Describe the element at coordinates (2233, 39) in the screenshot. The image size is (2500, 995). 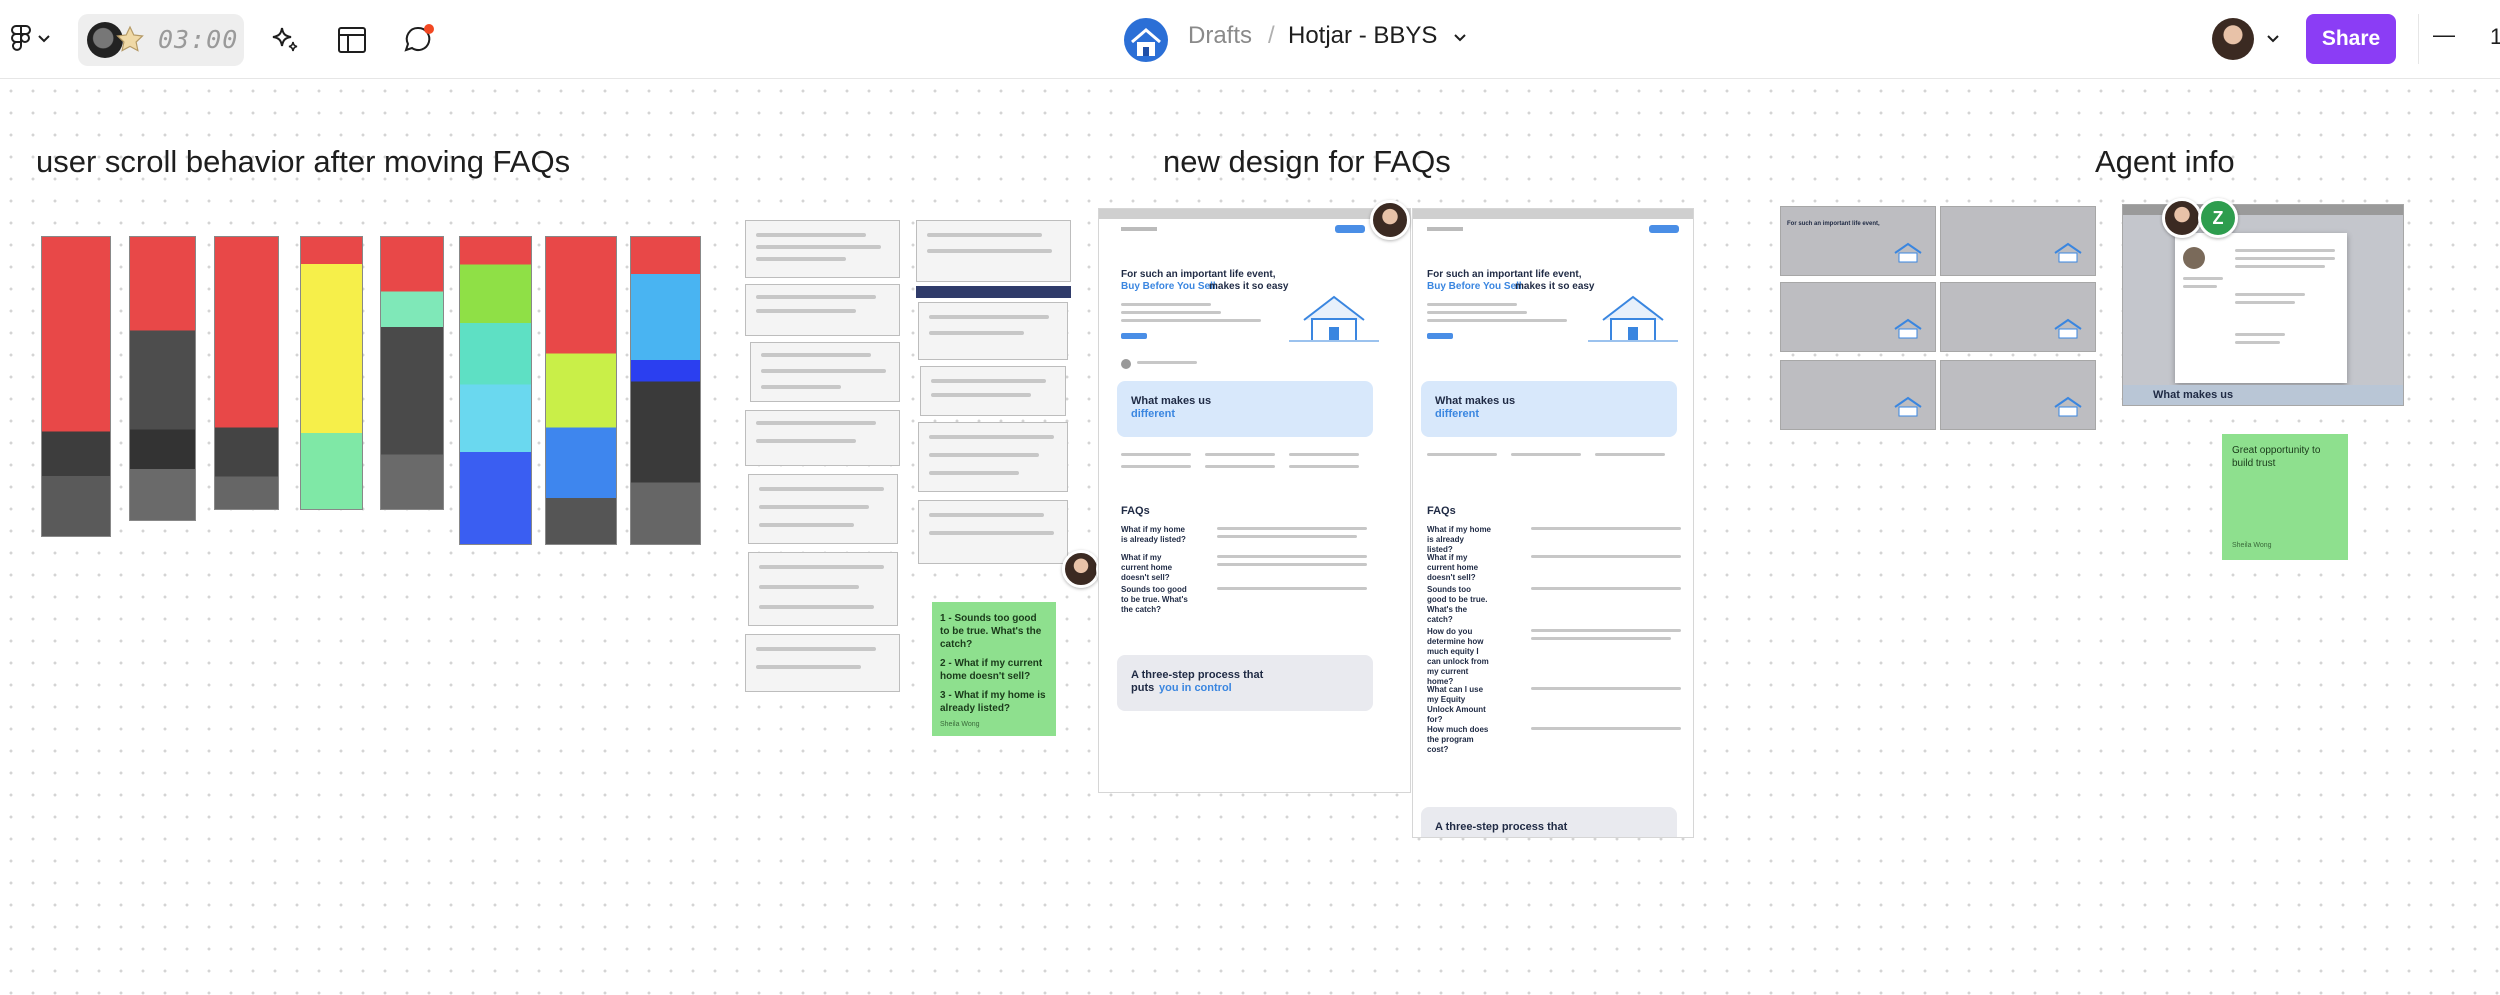
I see `user-avatar` at that location.